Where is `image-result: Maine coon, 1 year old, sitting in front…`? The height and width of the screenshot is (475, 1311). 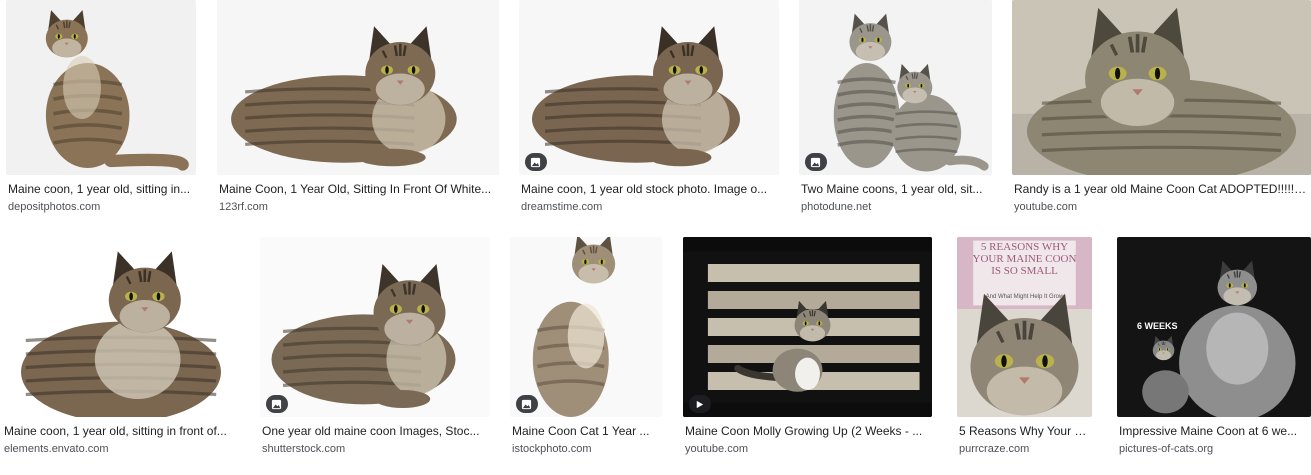 image-result: Maine coon, 1 year old, sitting in front… is located at coordinates (121, 347).